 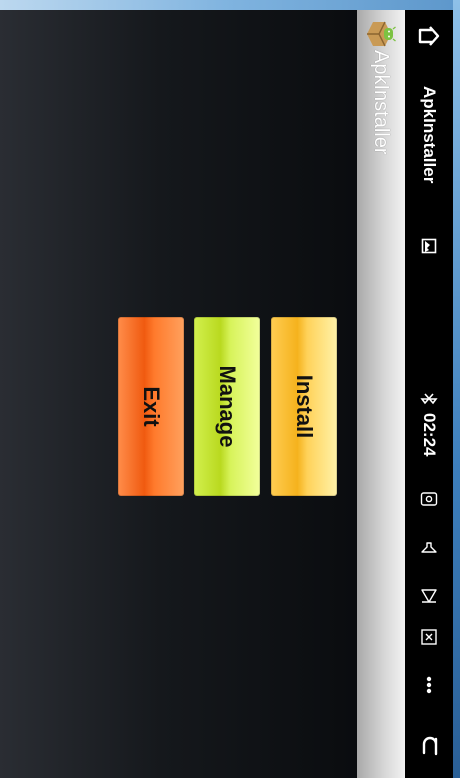 I want to click on desktop-background-top, so click(x=230, y=5).